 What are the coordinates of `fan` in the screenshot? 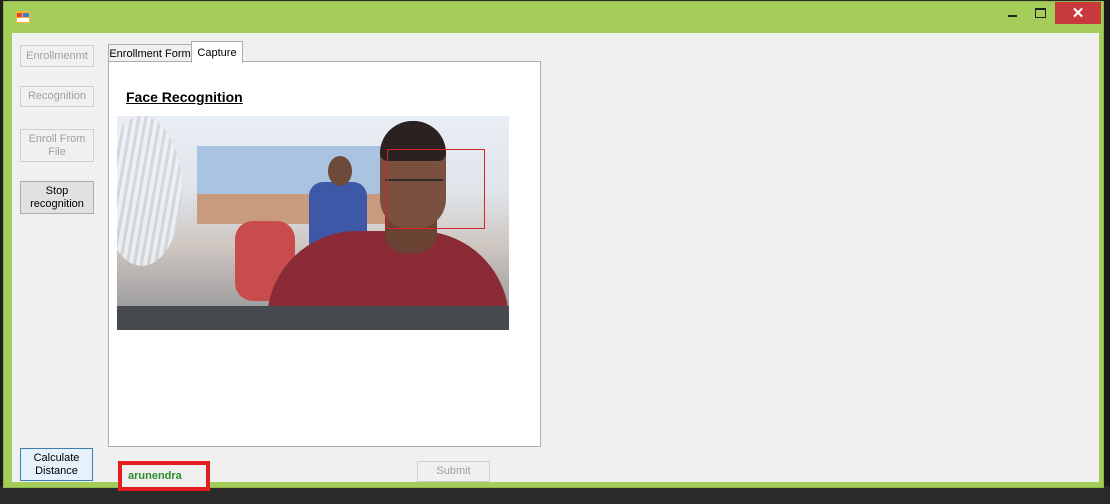 It's located at (149, 191).